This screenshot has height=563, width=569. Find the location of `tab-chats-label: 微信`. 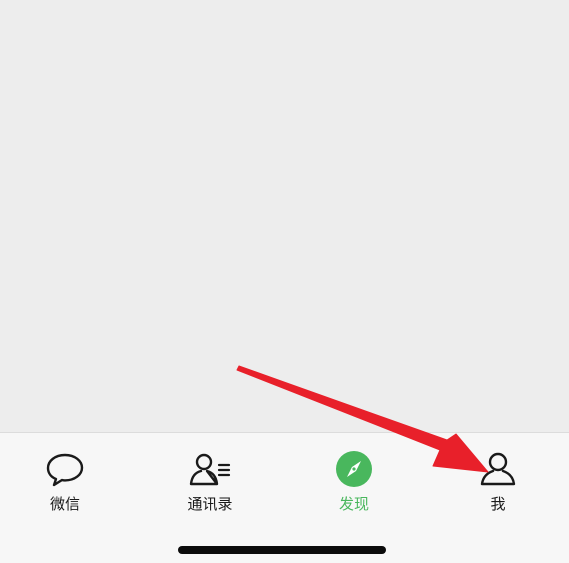

tab-chats-label: 微信 is located at coordinates (64, 504).